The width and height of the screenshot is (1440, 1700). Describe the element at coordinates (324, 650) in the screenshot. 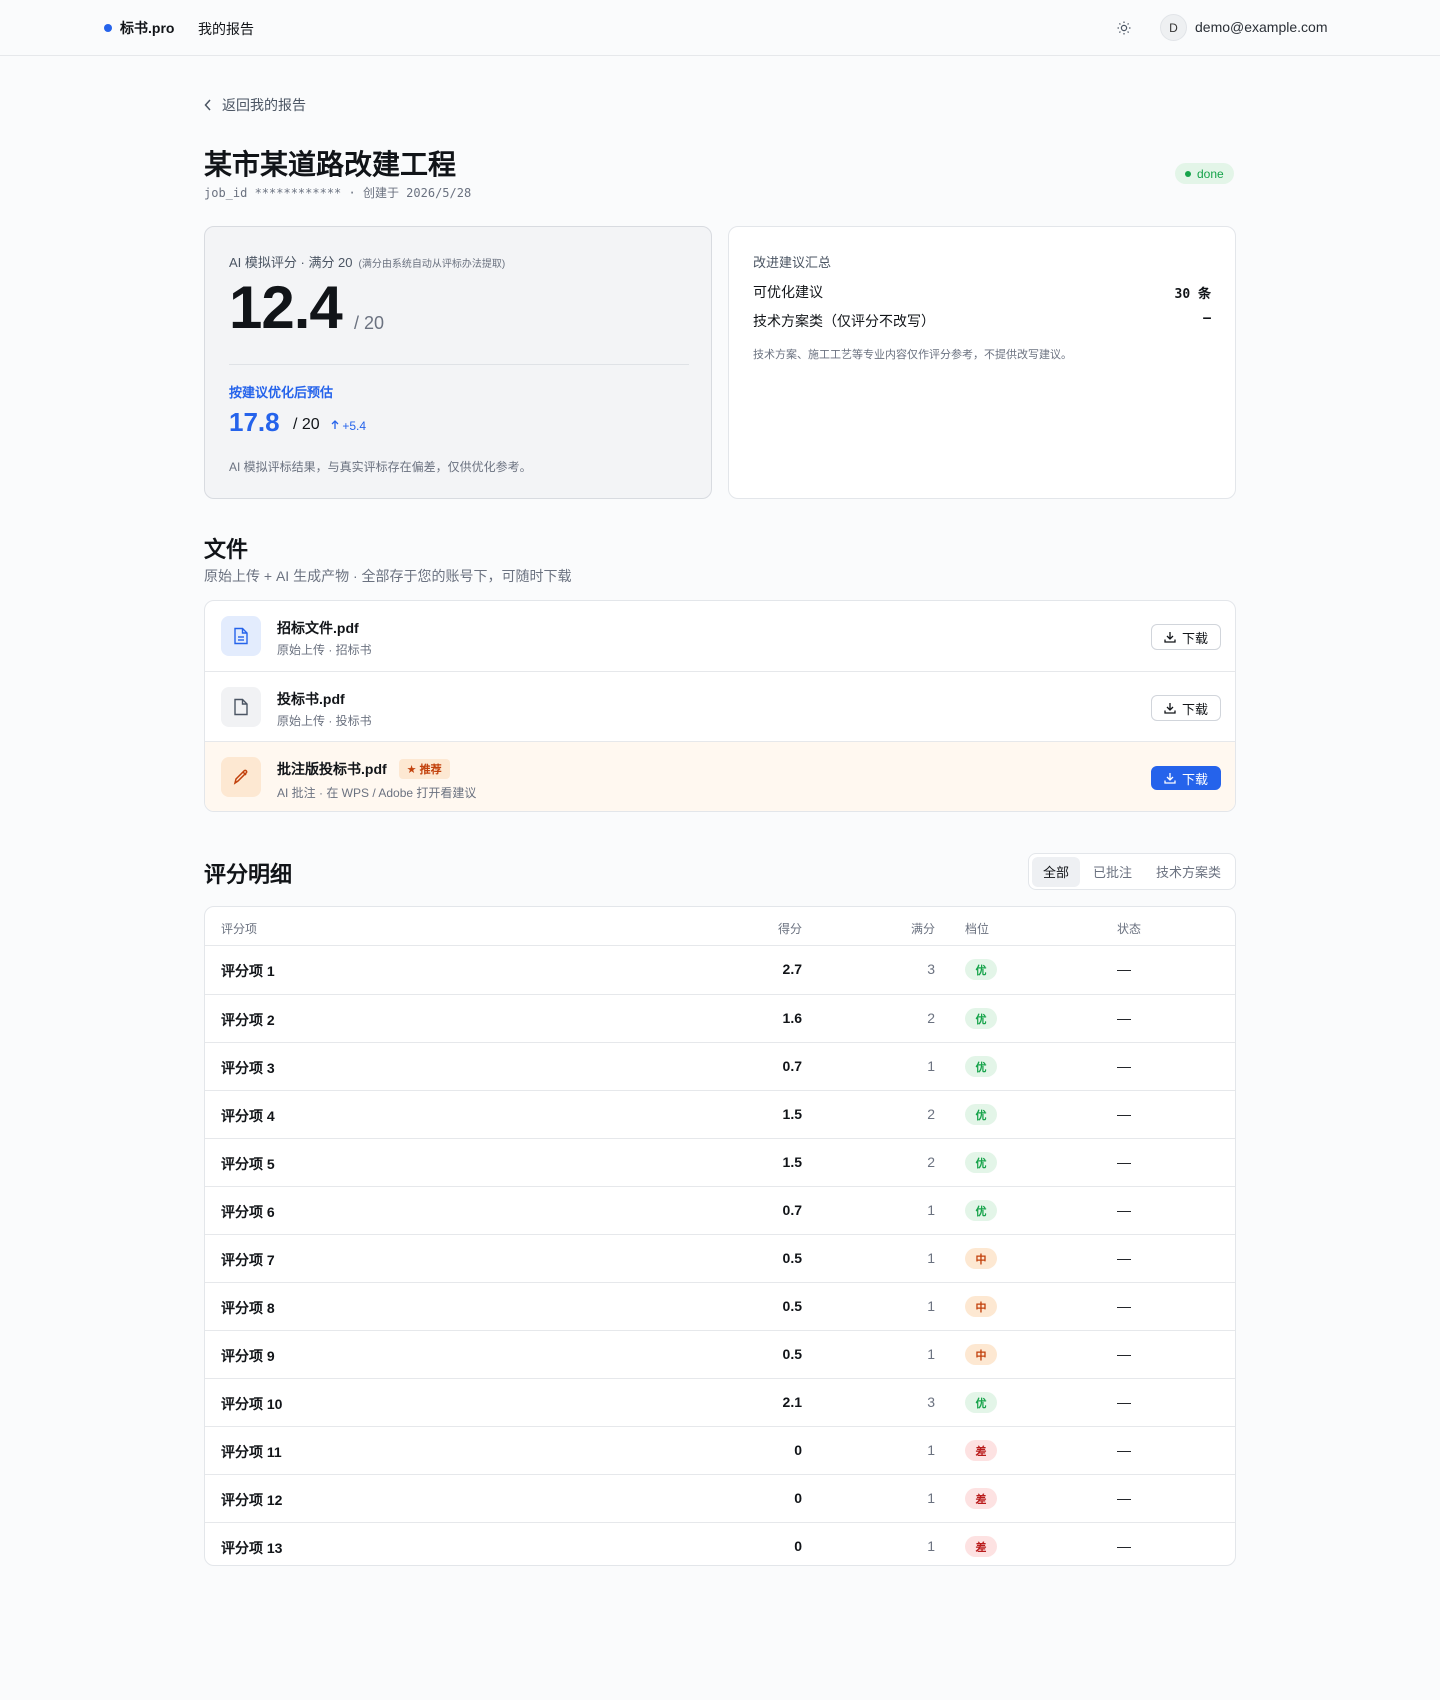

I see `file-description: 原始上传 · 招标书` at that location.